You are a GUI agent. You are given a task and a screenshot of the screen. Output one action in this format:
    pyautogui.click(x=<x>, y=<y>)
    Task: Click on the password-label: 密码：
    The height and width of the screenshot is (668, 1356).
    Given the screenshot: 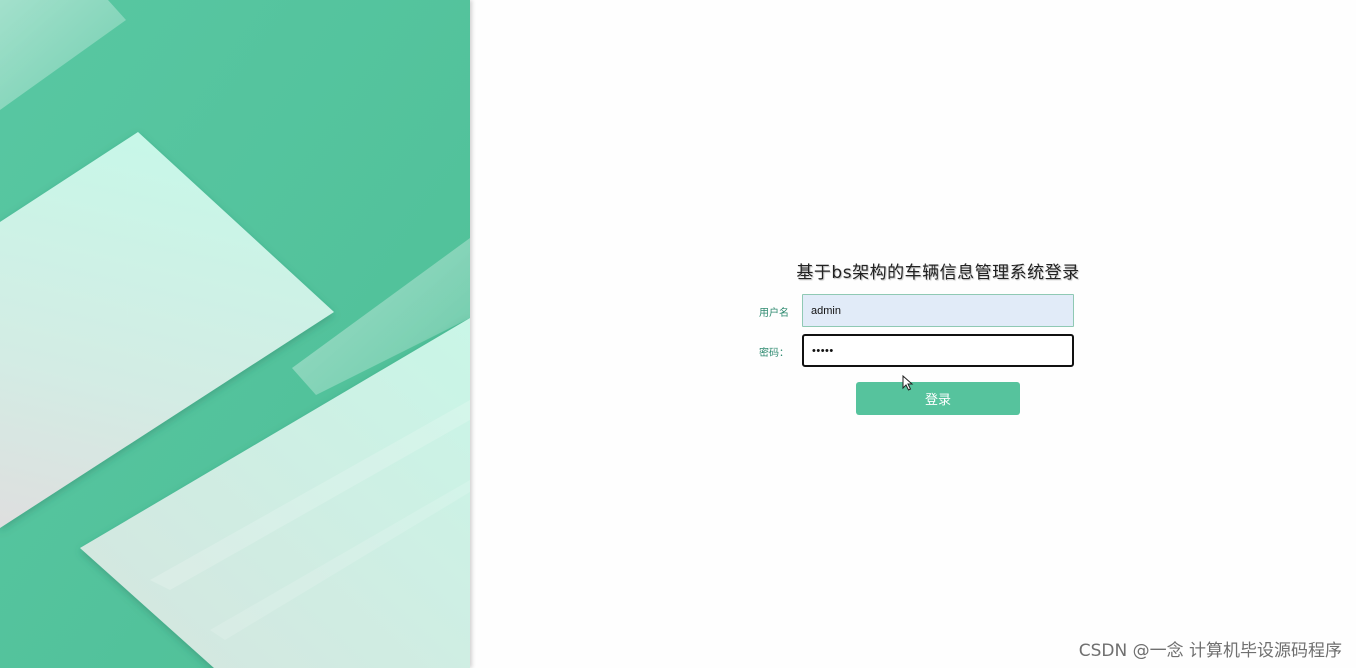 What is the action you would take?
    pyautogui.click(x=774, y=353)
    